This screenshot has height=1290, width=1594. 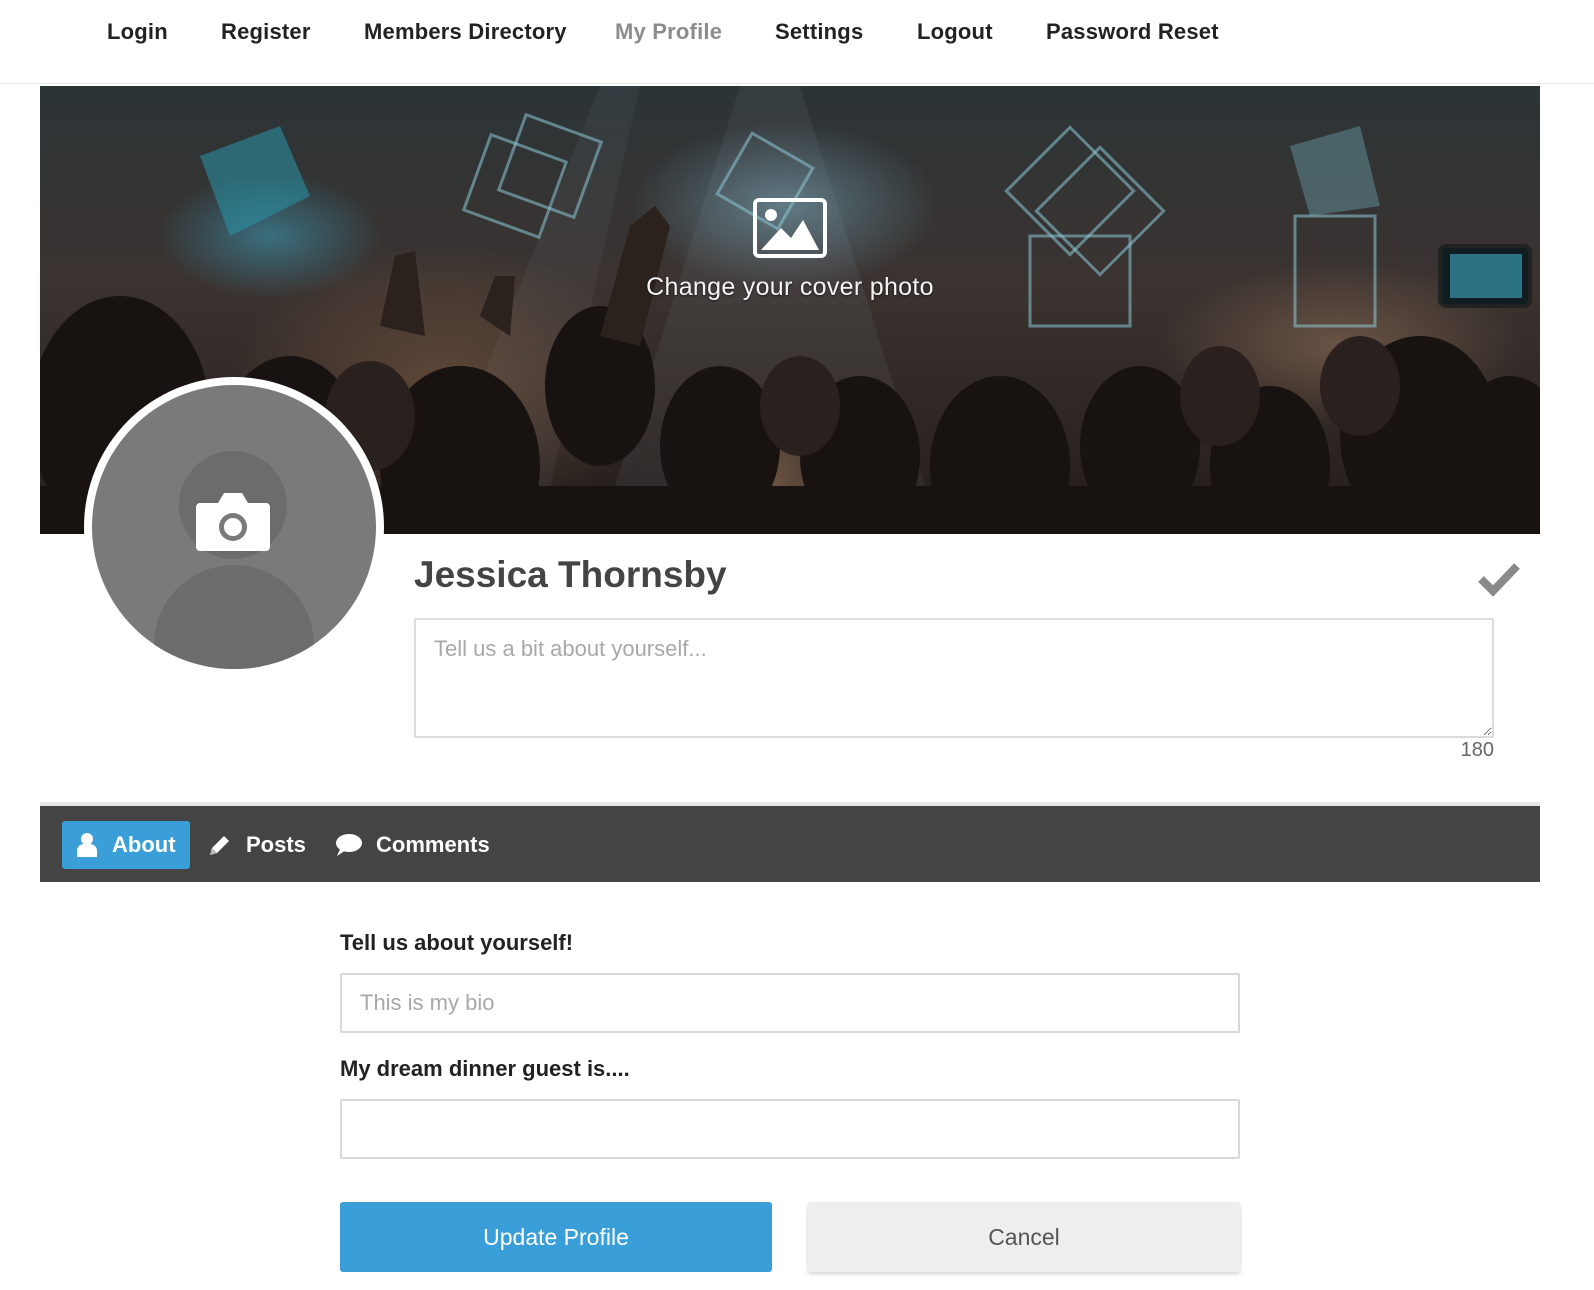 What do you see at coordinates (954, 678) in the screenshot?
I see `profile-bio-textarea` at bounding box center [954, 678].